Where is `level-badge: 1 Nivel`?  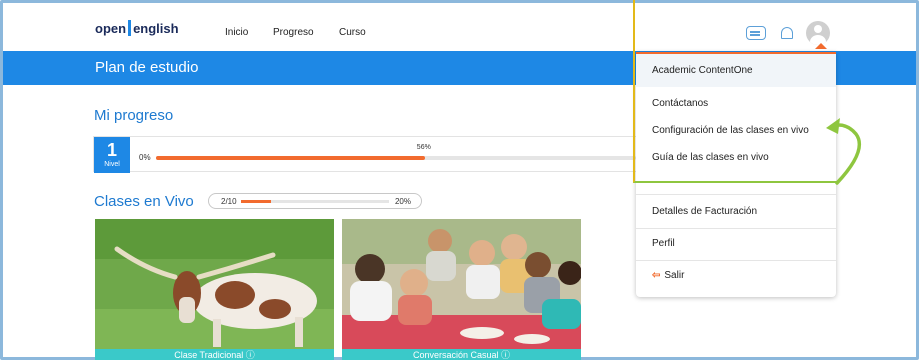 level-badge: 1 Nivel is located at coordinates (112, 155).